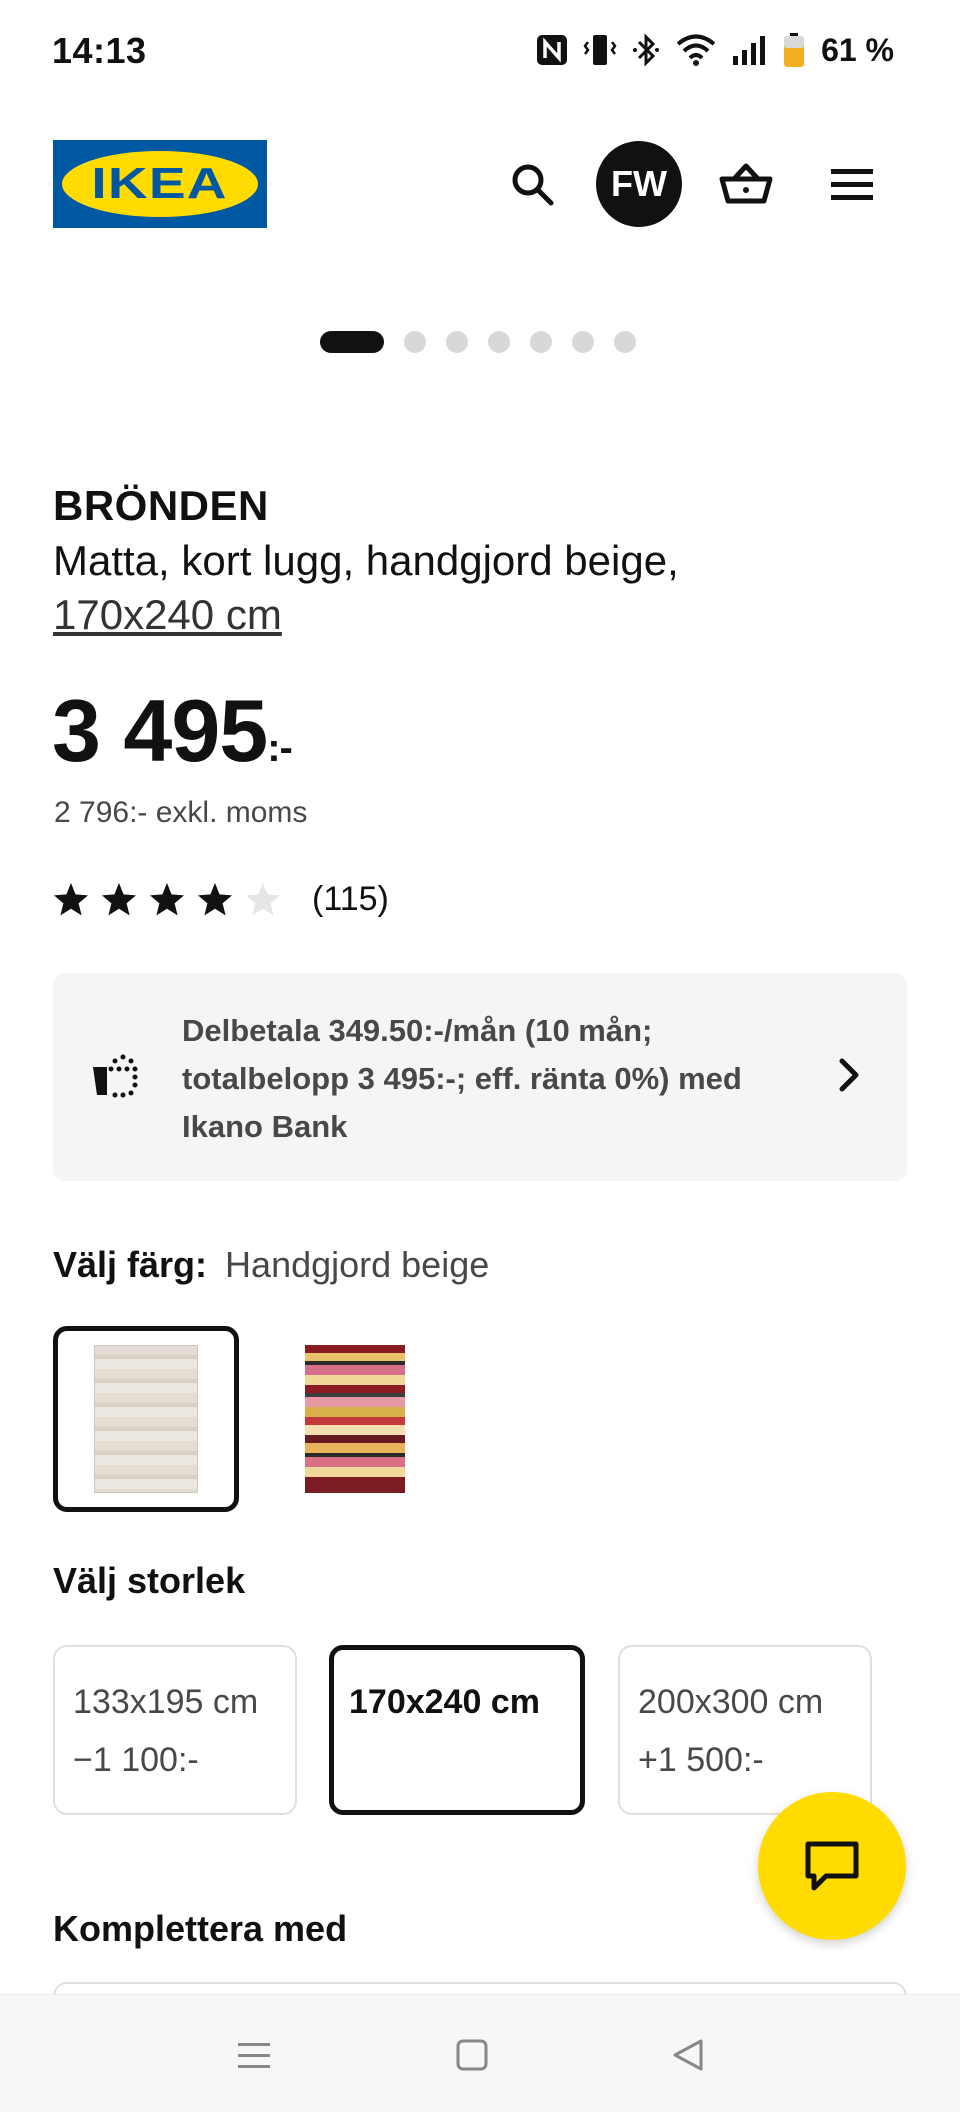 The width and height of the screenshot is (960, 2112). I want to click on cart-icon, so click(746, 183).